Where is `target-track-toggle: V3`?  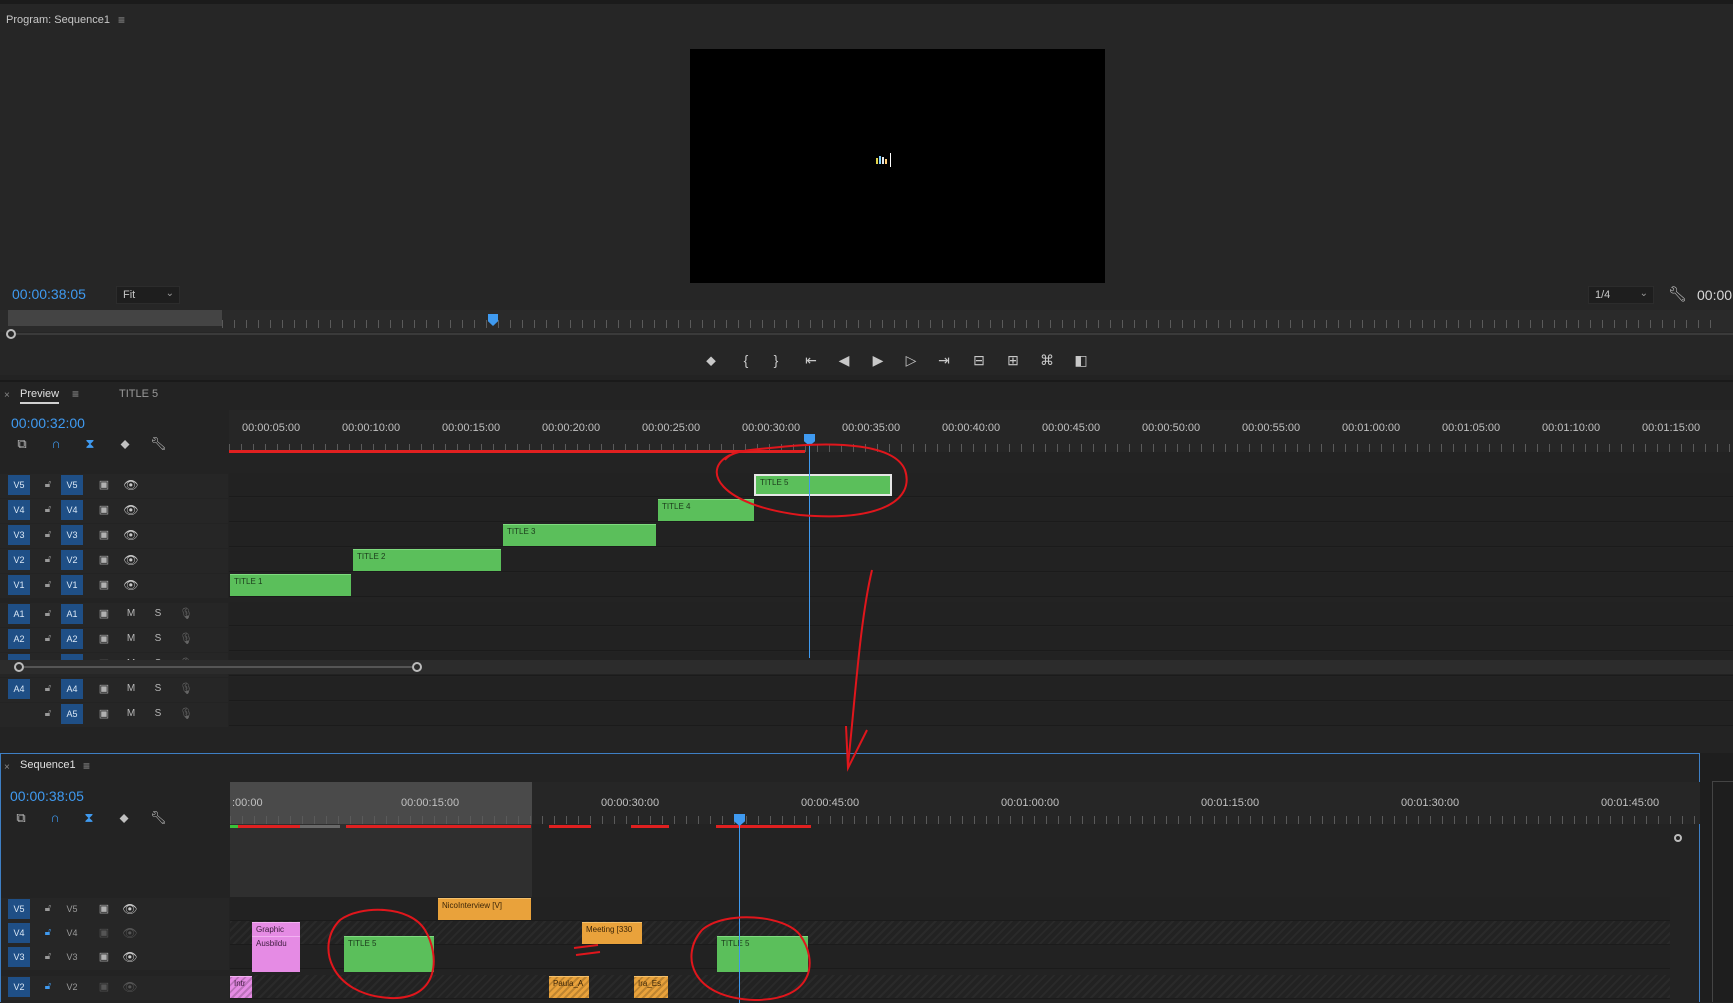
target-track-toggle: V3 is located at coordinates (72, 535).